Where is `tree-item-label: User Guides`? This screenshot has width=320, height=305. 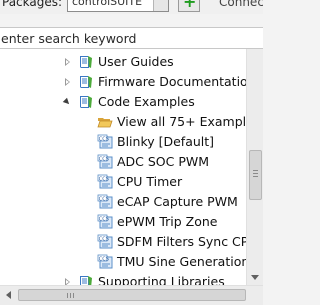 tree-item-label: User Guides is located at coordinates (136, 61).